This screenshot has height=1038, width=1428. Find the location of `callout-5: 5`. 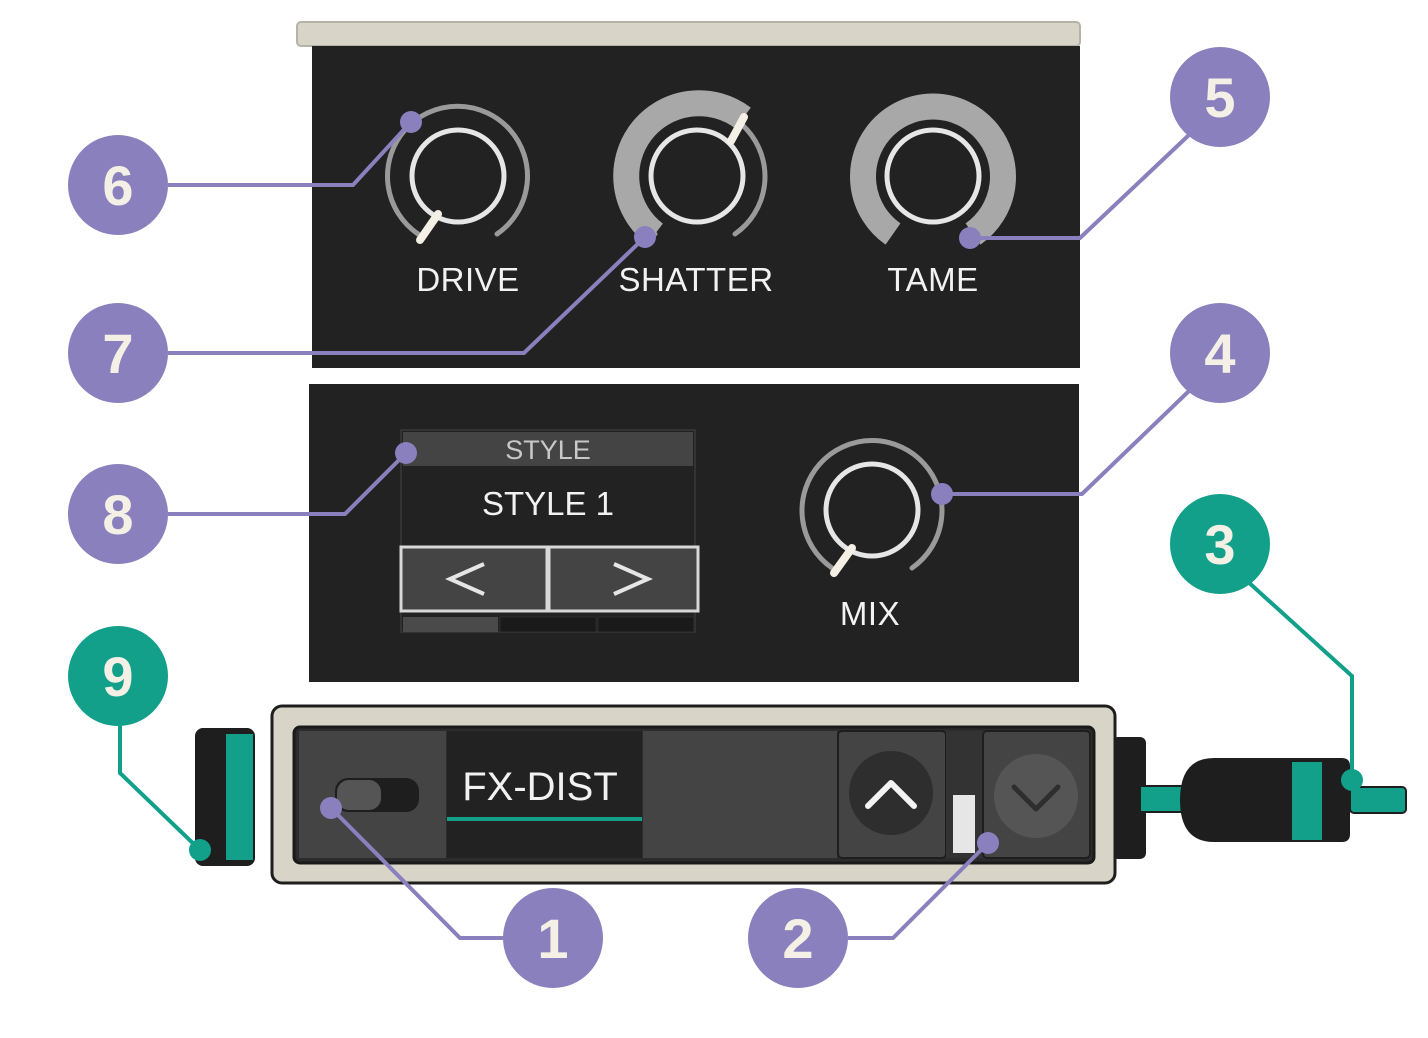

callout-5: 5 is located at coordinates (1220, 97).